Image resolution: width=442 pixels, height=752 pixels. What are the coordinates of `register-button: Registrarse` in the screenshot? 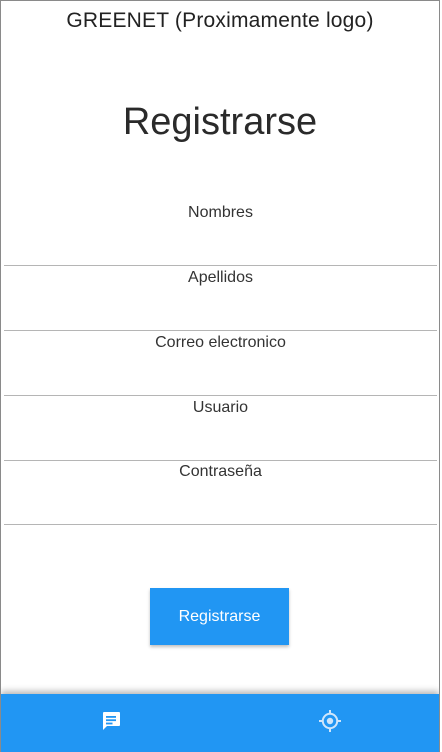 It's located at (219, 616).